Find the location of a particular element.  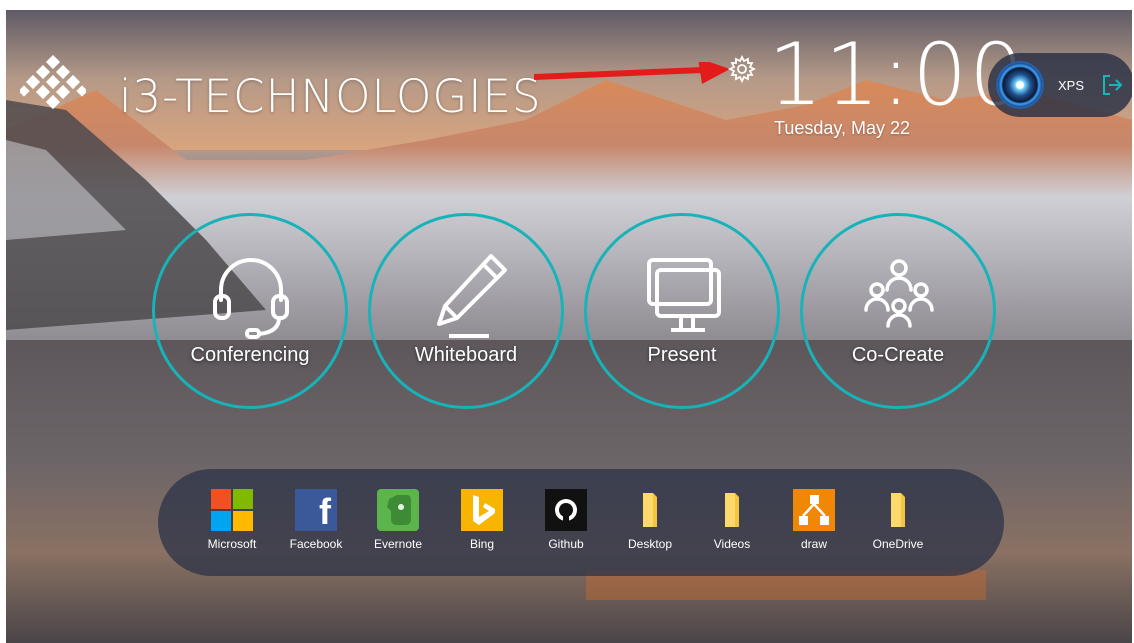

app-draw: draw is located at coordinates (814, 520).